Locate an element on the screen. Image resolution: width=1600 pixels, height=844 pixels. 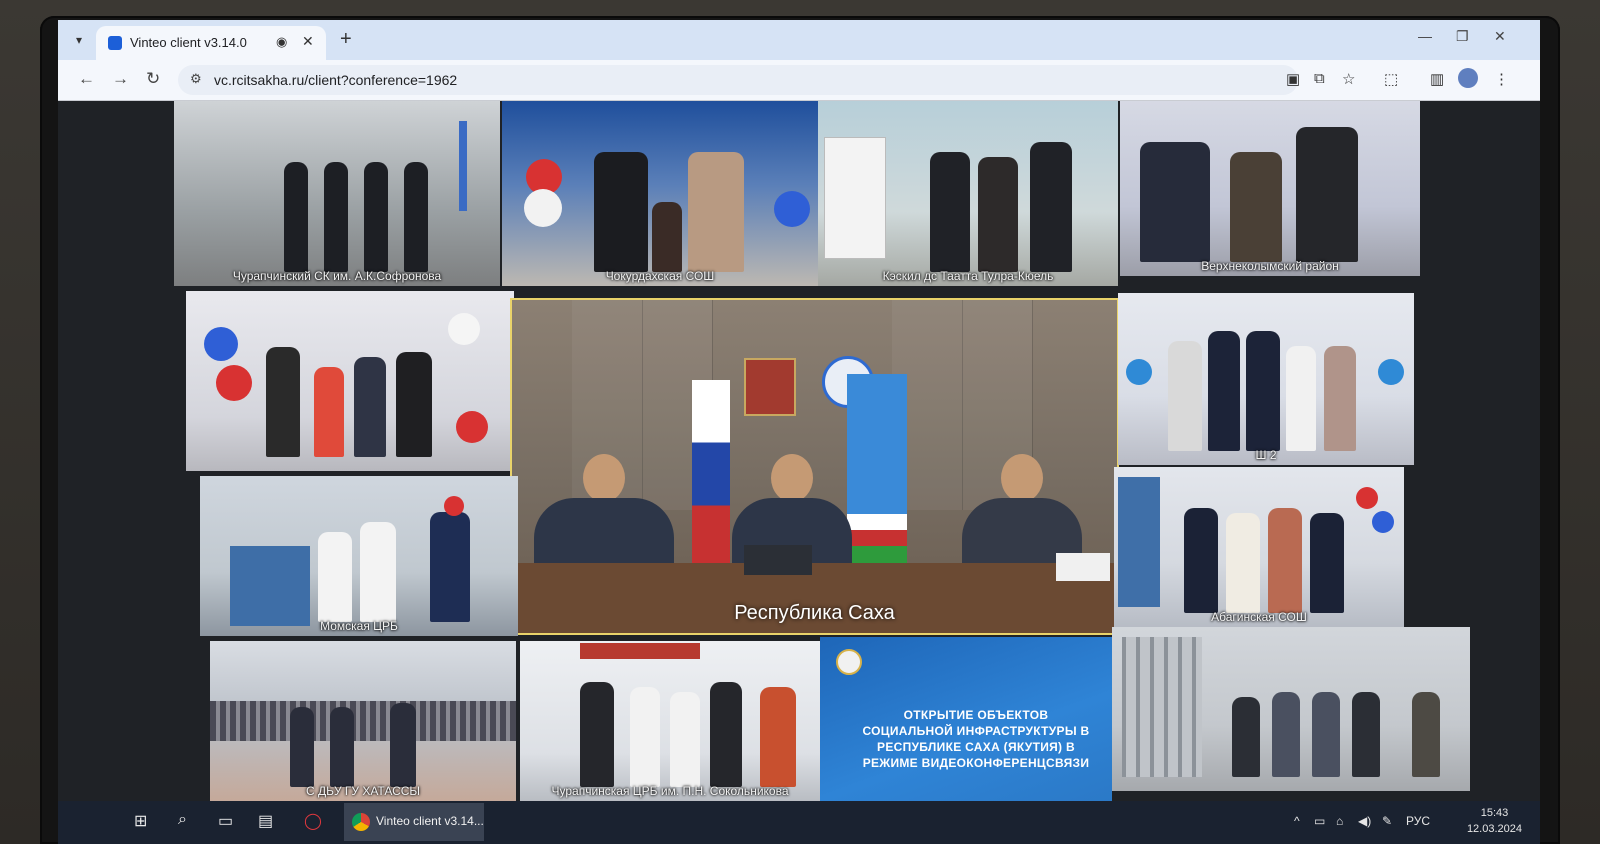
bookmark-star-icon: ☆ is located at coordinates (1348, 79).